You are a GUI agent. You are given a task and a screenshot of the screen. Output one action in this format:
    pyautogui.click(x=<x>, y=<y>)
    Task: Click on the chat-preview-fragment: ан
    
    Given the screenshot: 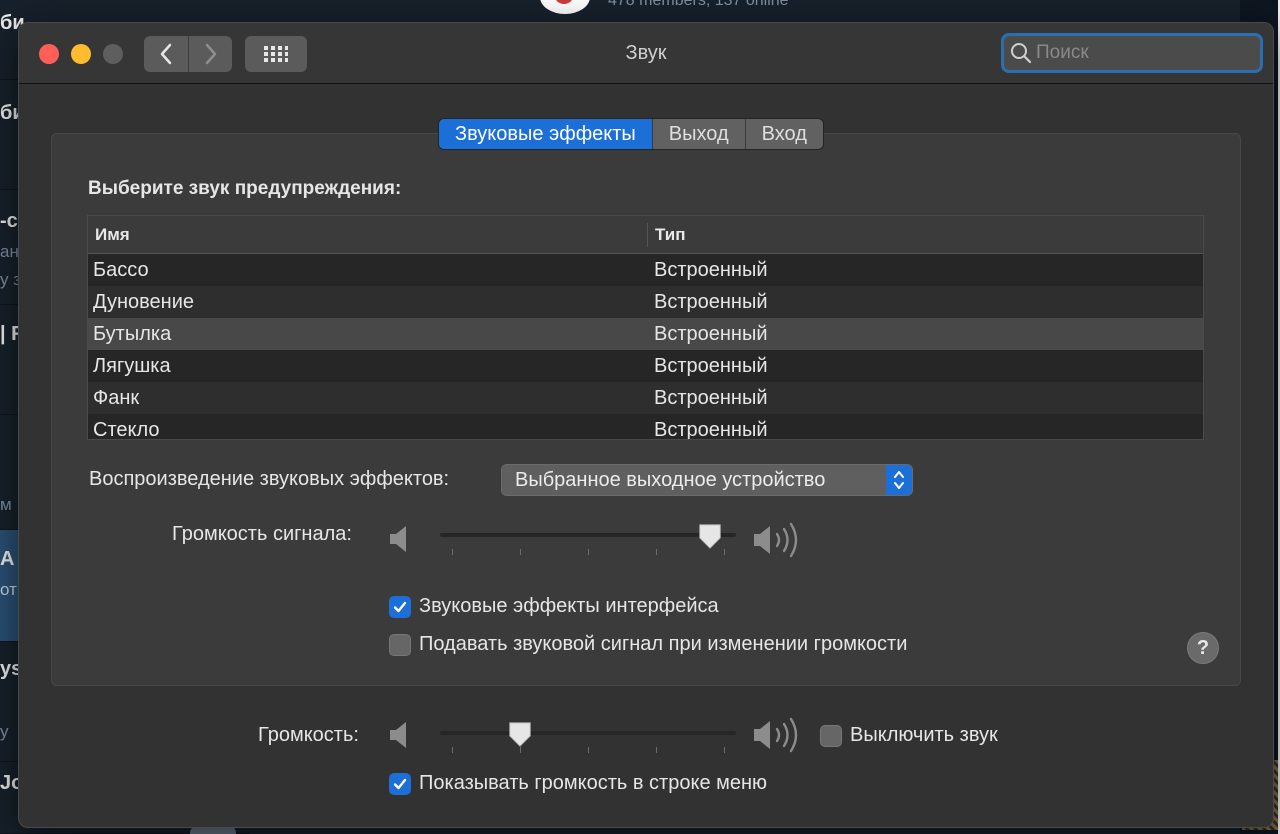 What is the action you would take?
    pyautogui.click(x=9, y=251)
    